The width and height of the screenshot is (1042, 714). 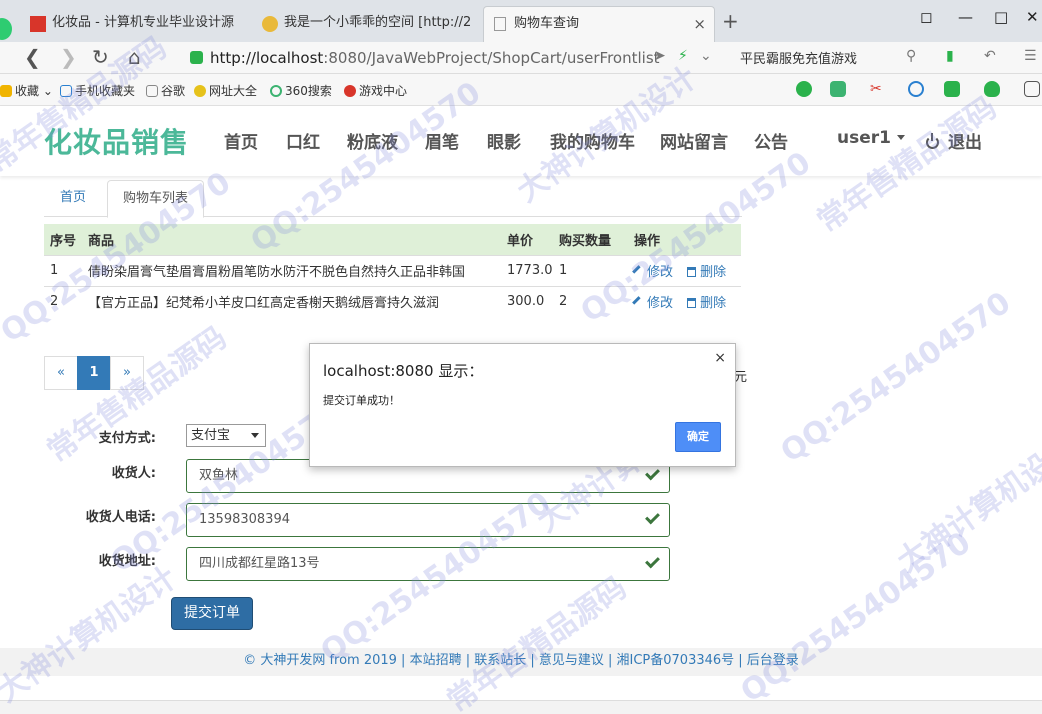 What do you see at coordinates (992, 89) in the screenshot?
I see `shield-ext-icon` at bounding box center [992, 89].